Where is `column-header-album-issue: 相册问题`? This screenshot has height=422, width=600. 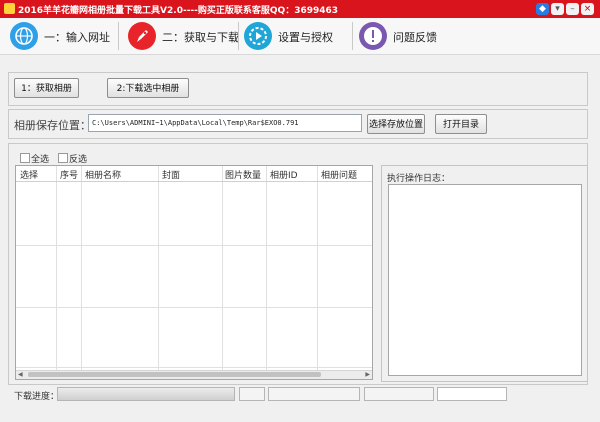
column-header-album-issue: 相册问题 is located at coordinates (339, 174).